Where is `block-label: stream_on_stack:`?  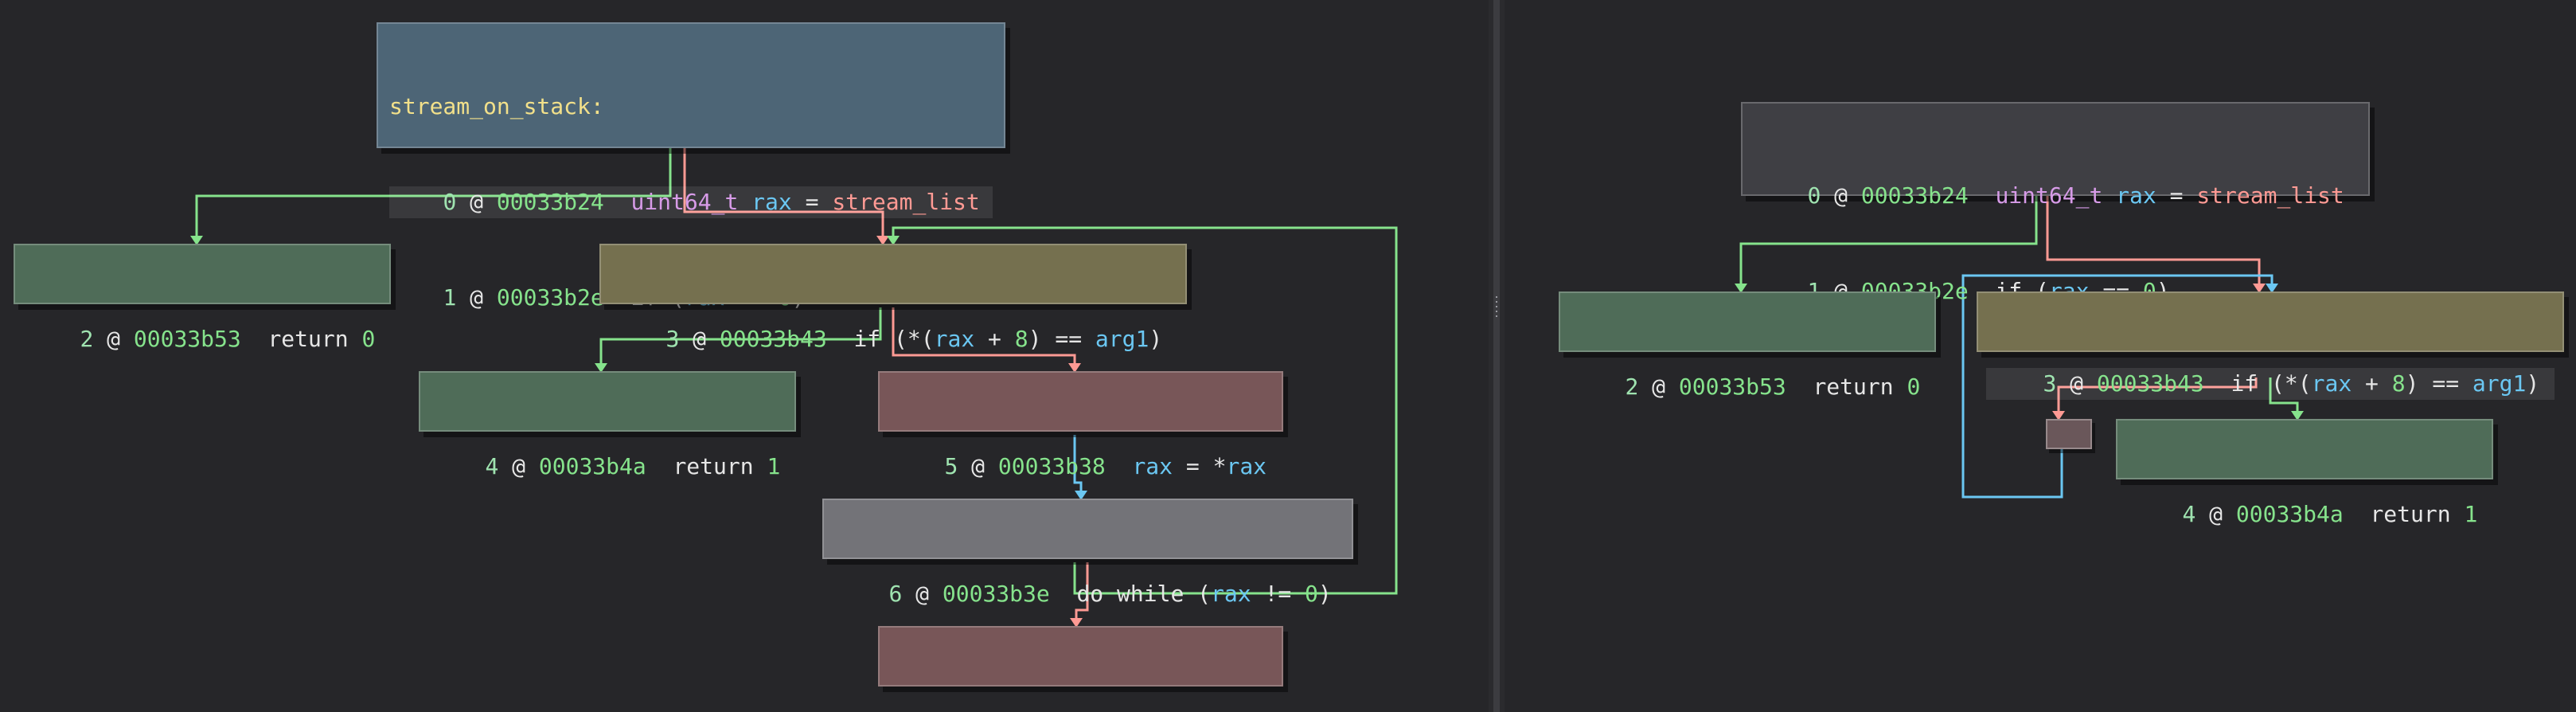 block-label: stream_on_stack: is located at coordinates (496, 106).